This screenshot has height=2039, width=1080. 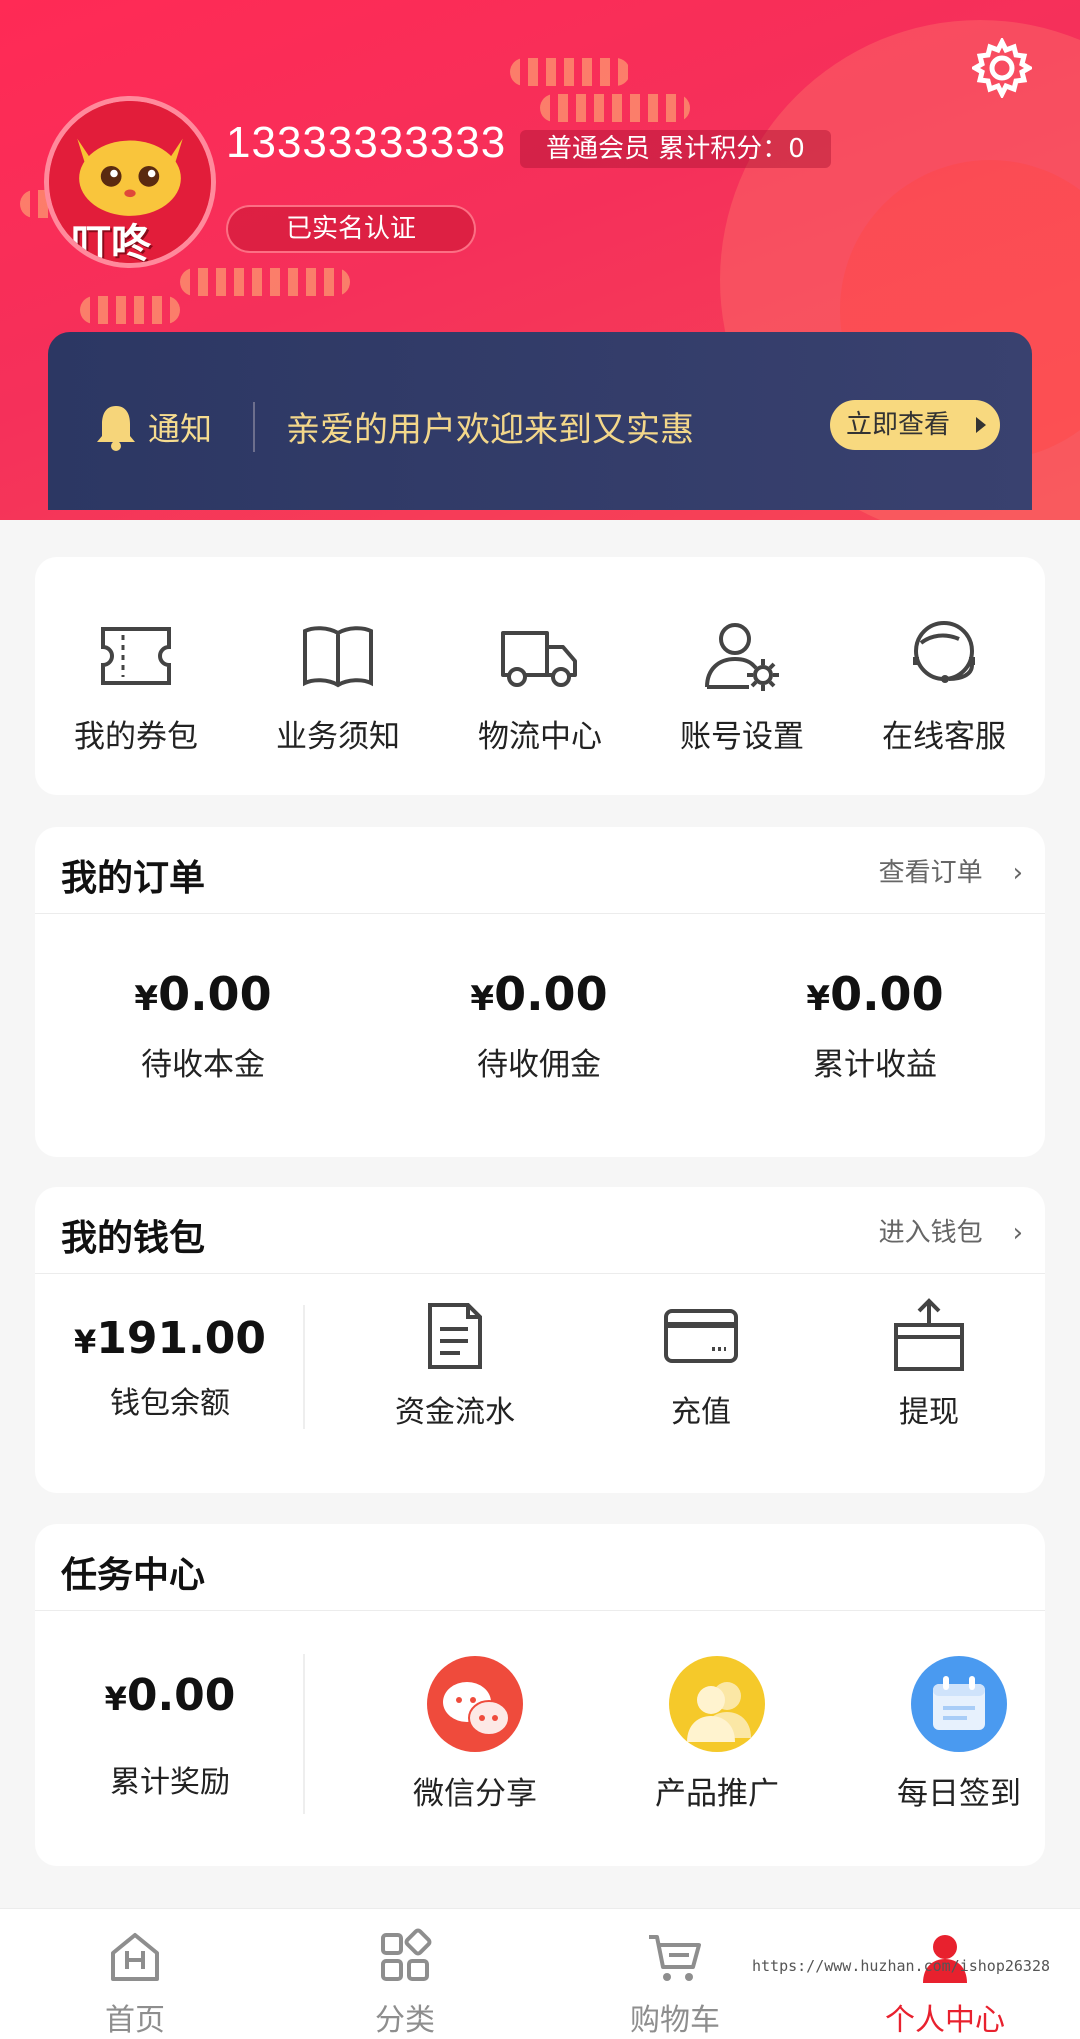 I want to click on quick-item-notice: 业务须知, so click(x=338, y=684).